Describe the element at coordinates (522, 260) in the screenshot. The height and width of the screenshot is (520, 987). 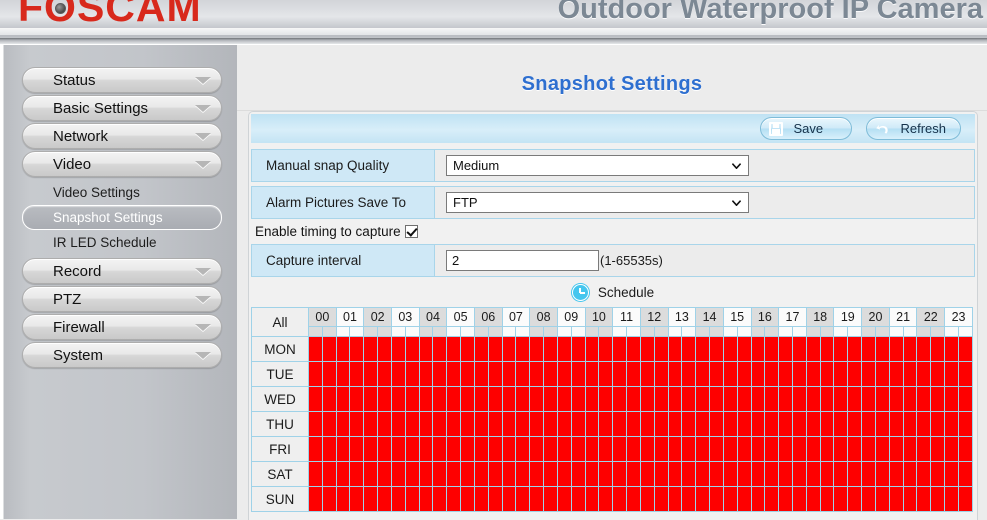
I see `capture-interval-input: 2` at that location.